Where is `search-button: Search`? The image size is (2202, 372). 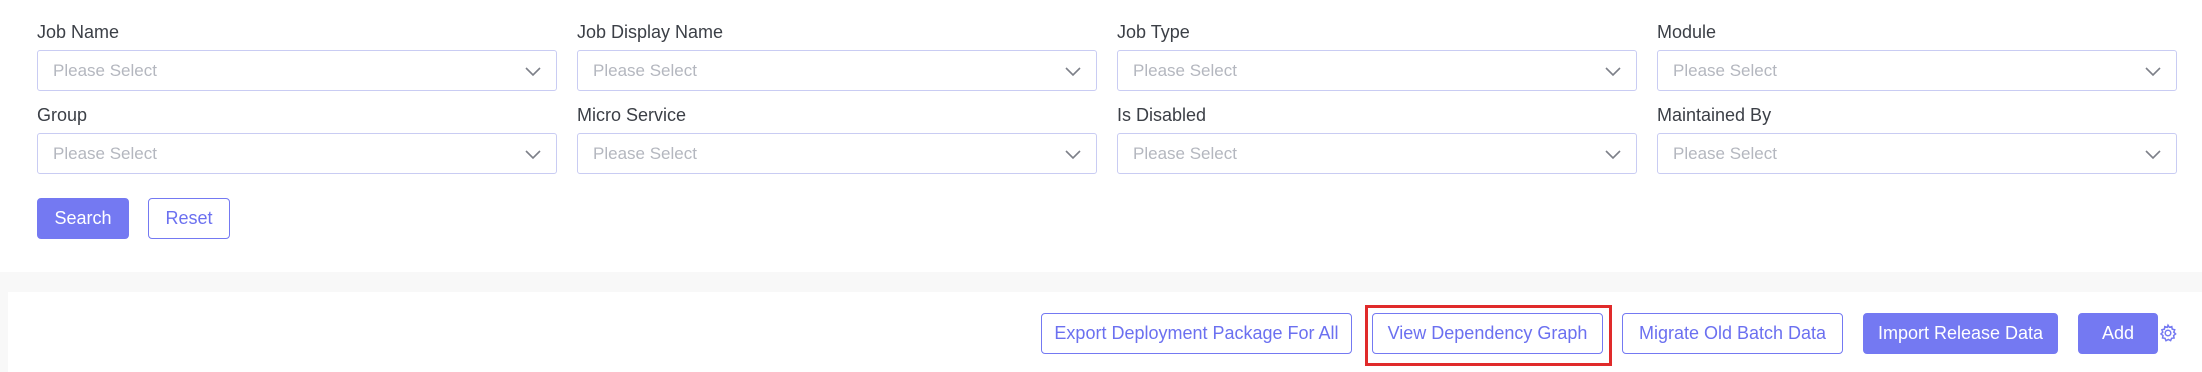 search-button: Search is located at coordinates (83, 218).